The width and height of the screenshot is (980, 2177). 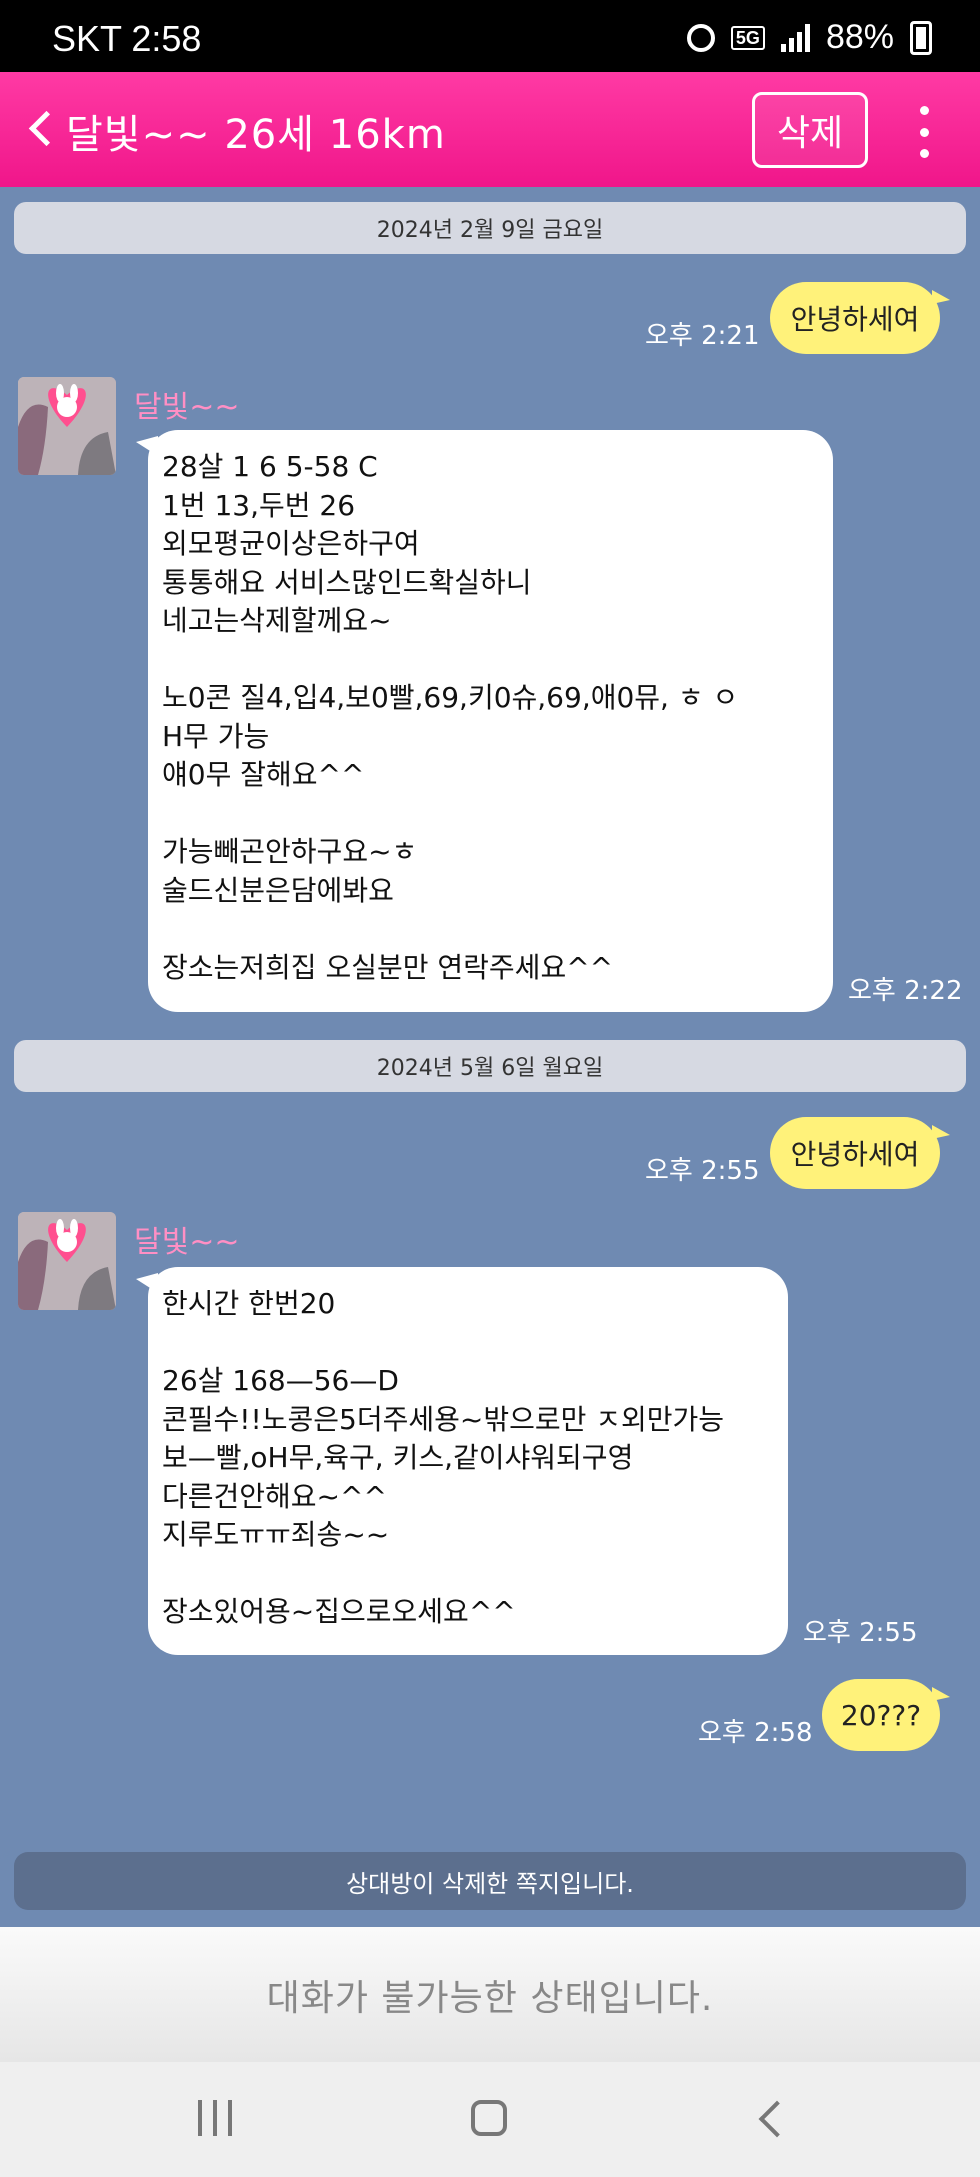 I want to click on carrier-time: SKT 2:58, so click(x=127, y=38).